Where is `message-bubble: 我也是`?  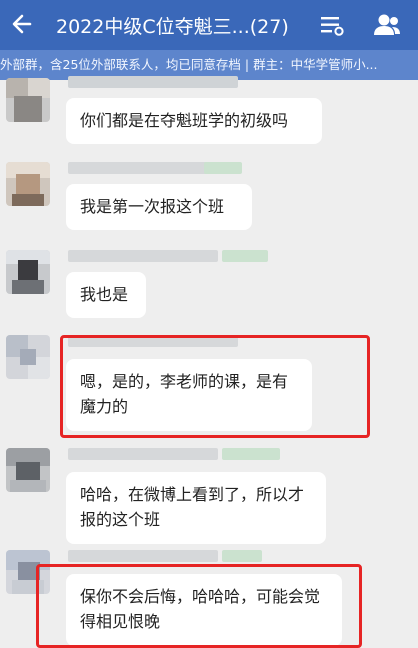 message-bubble: 我也是 is located at coordinates (106, 295).